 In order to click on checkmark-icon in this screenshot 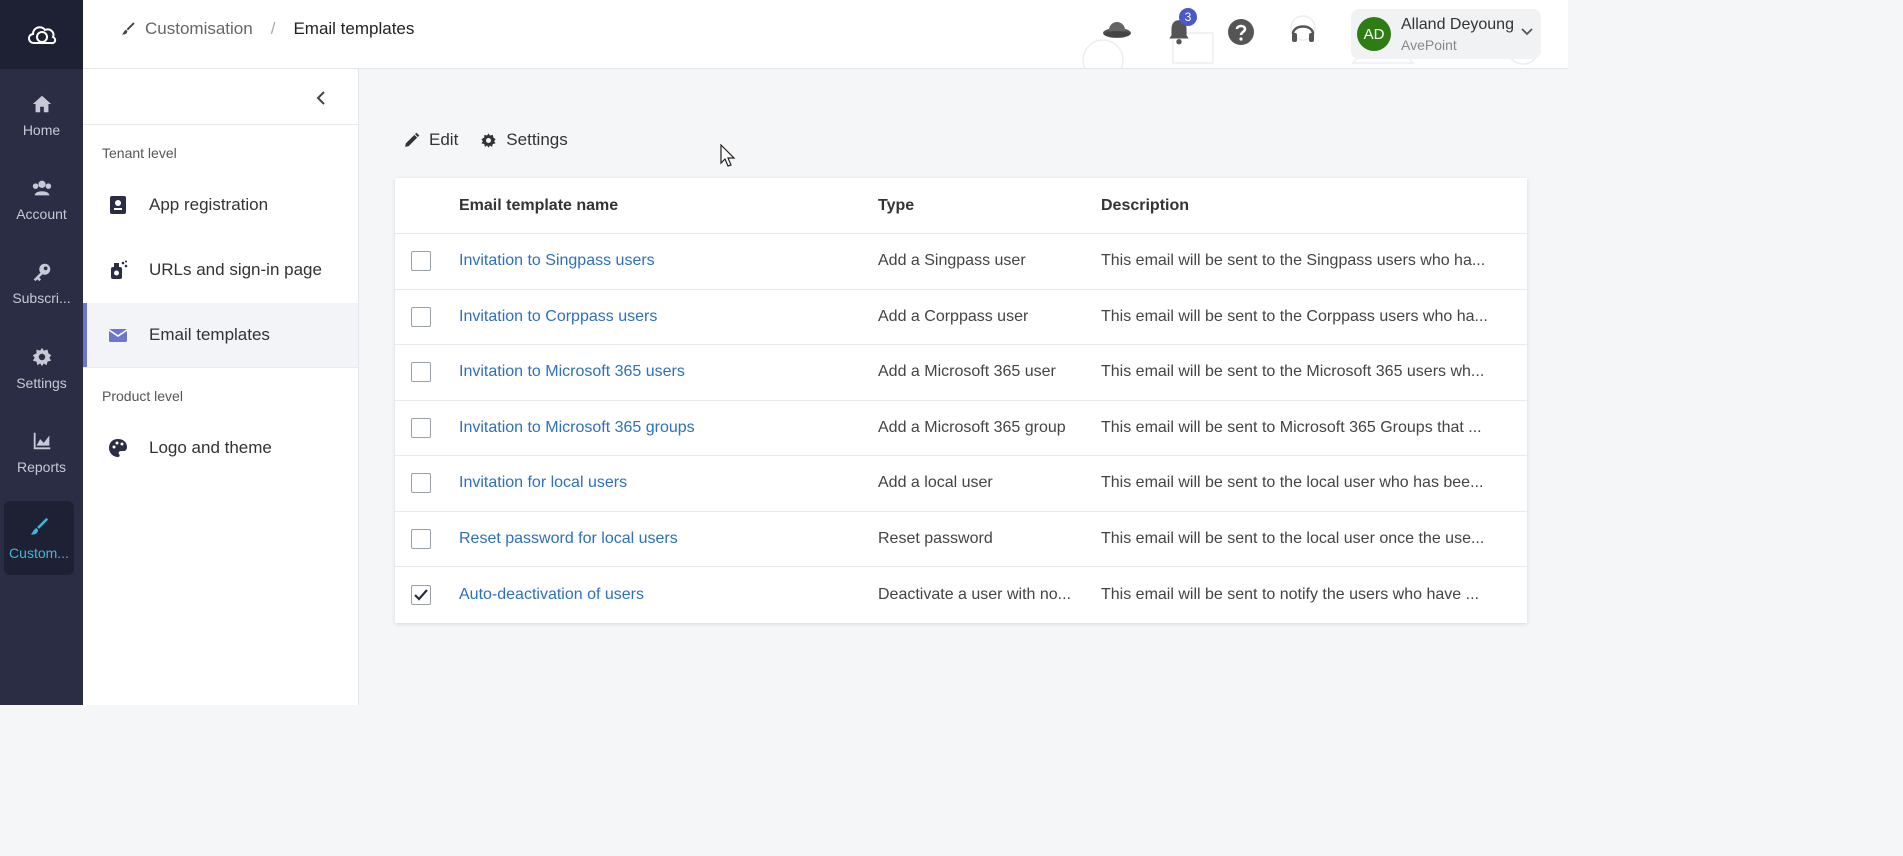, I will do `click(421, 595)`.